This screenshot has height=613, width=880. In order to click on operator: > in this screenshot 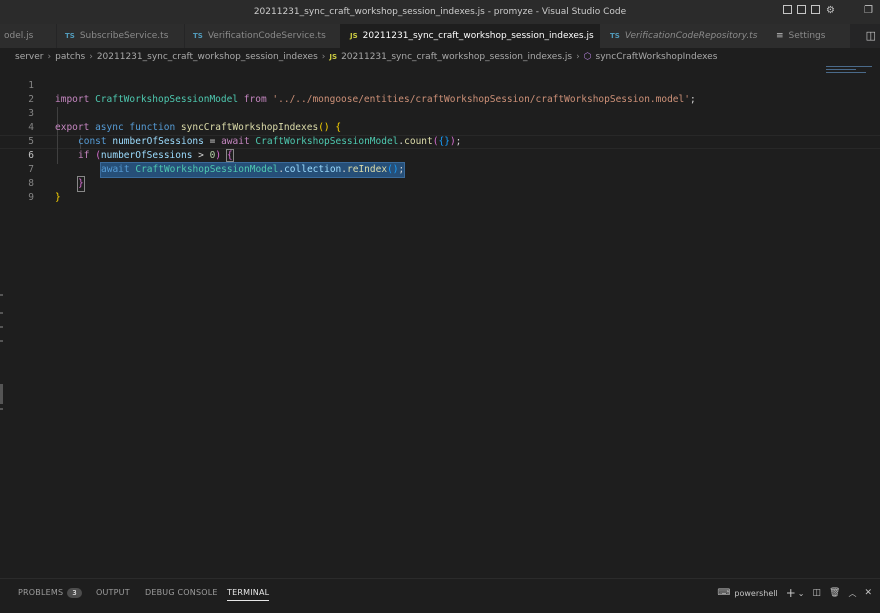, I will do `click(201, 155)`.